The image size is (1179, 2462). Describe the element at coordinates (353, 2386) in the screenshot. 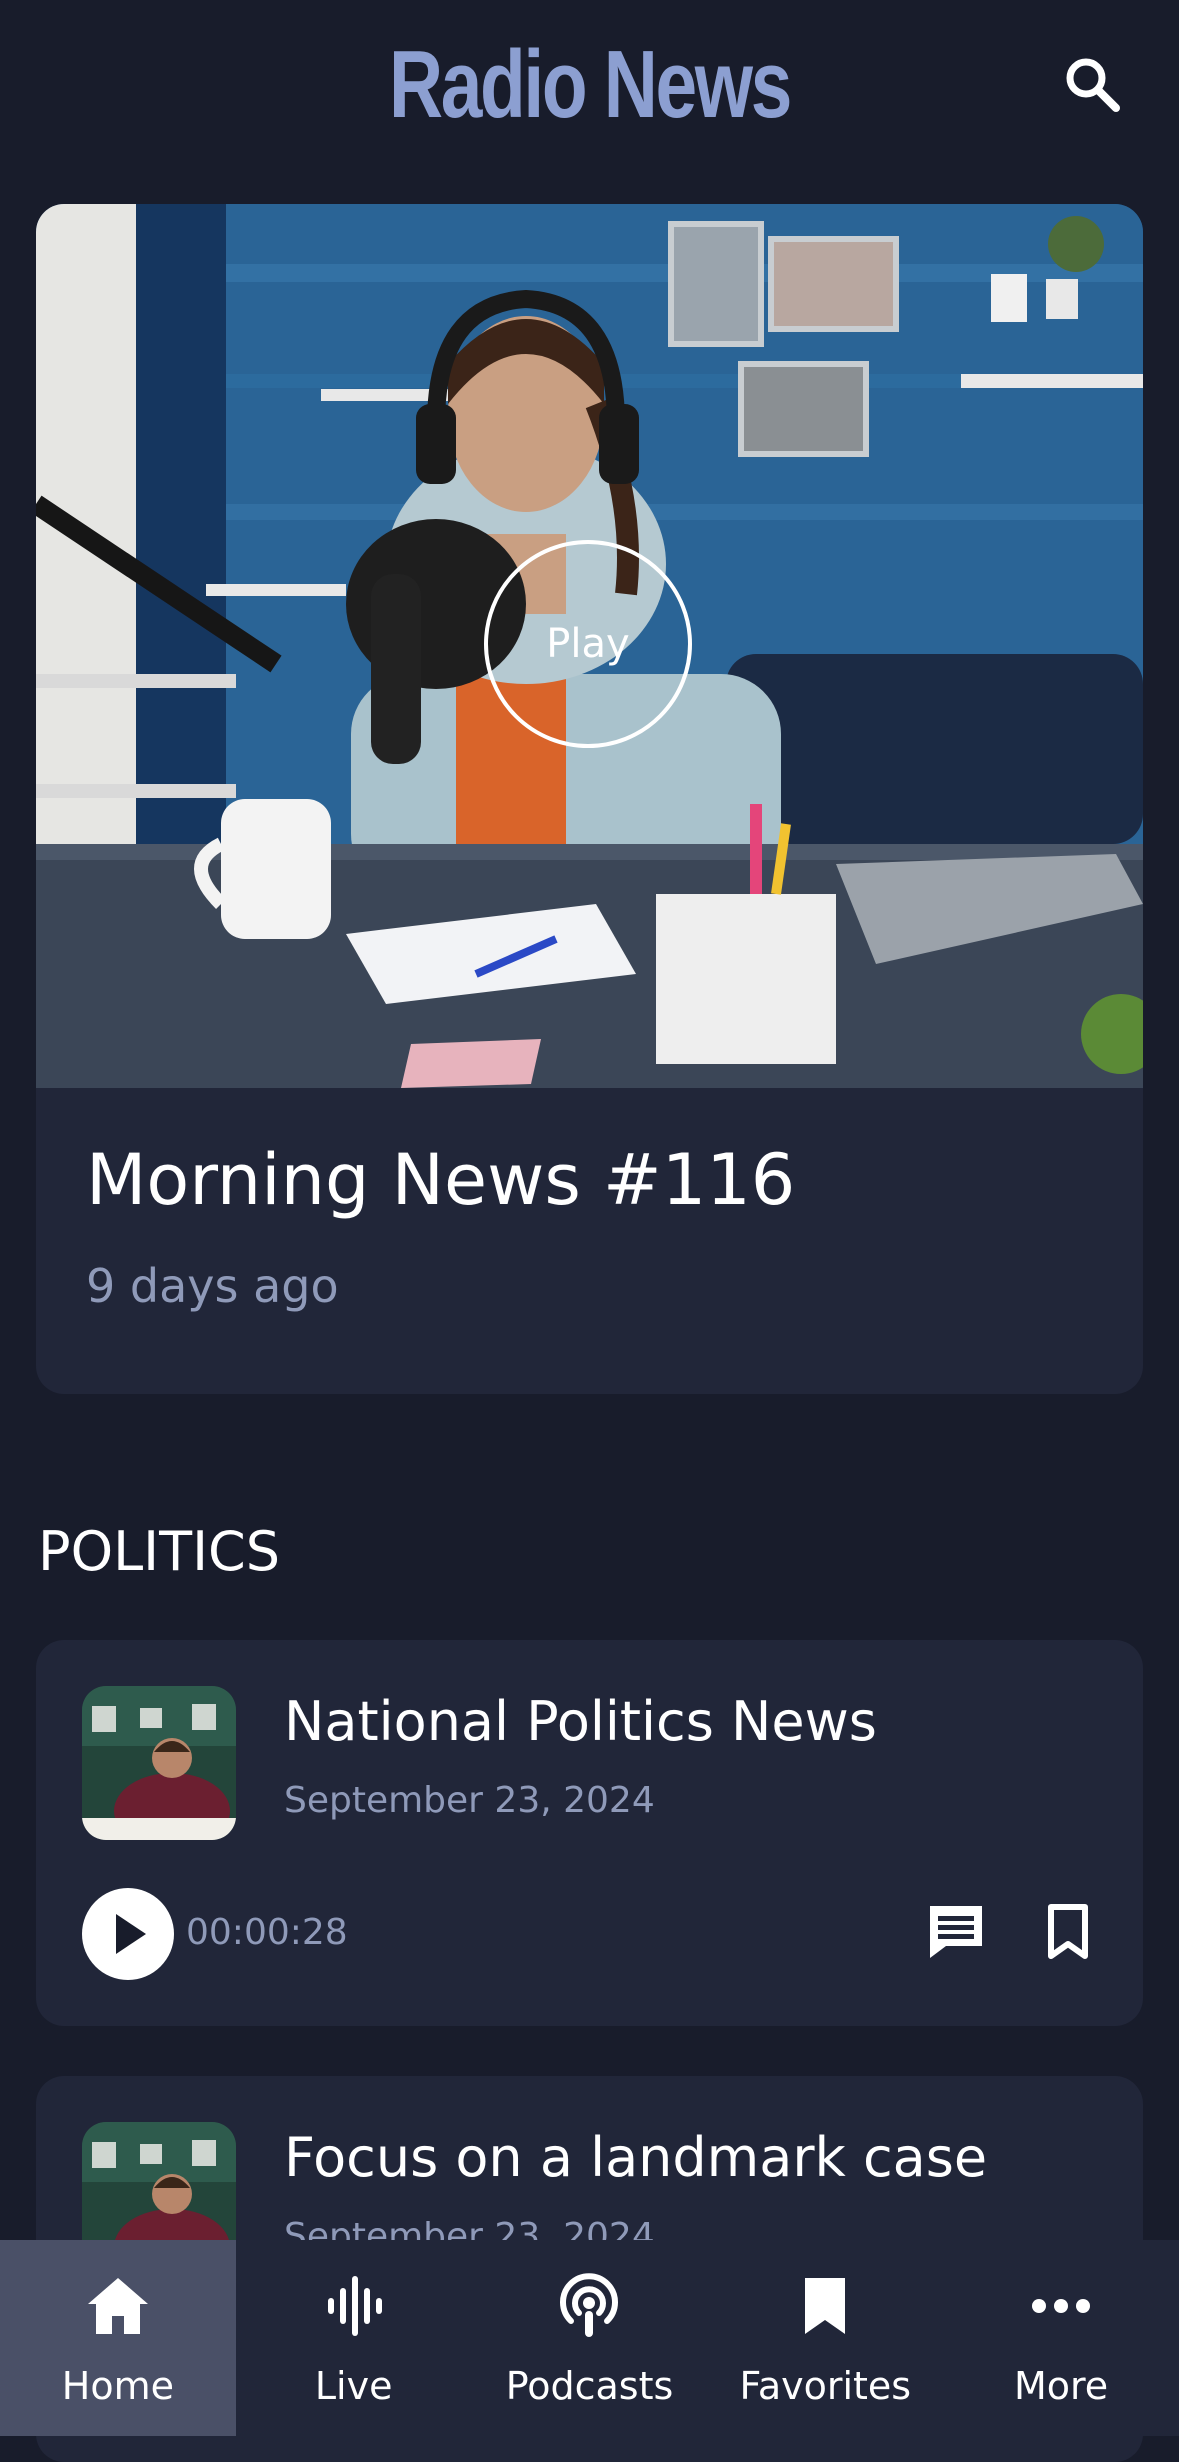

I see `nav-label-live: Live` at that location.